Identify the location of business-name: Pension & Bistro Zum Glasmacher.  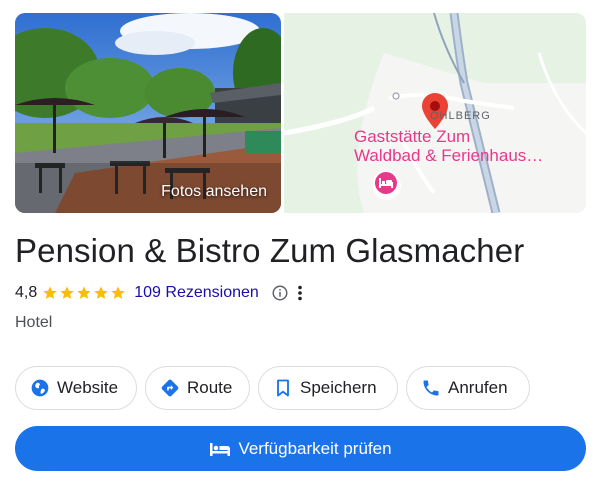
(270, 250).